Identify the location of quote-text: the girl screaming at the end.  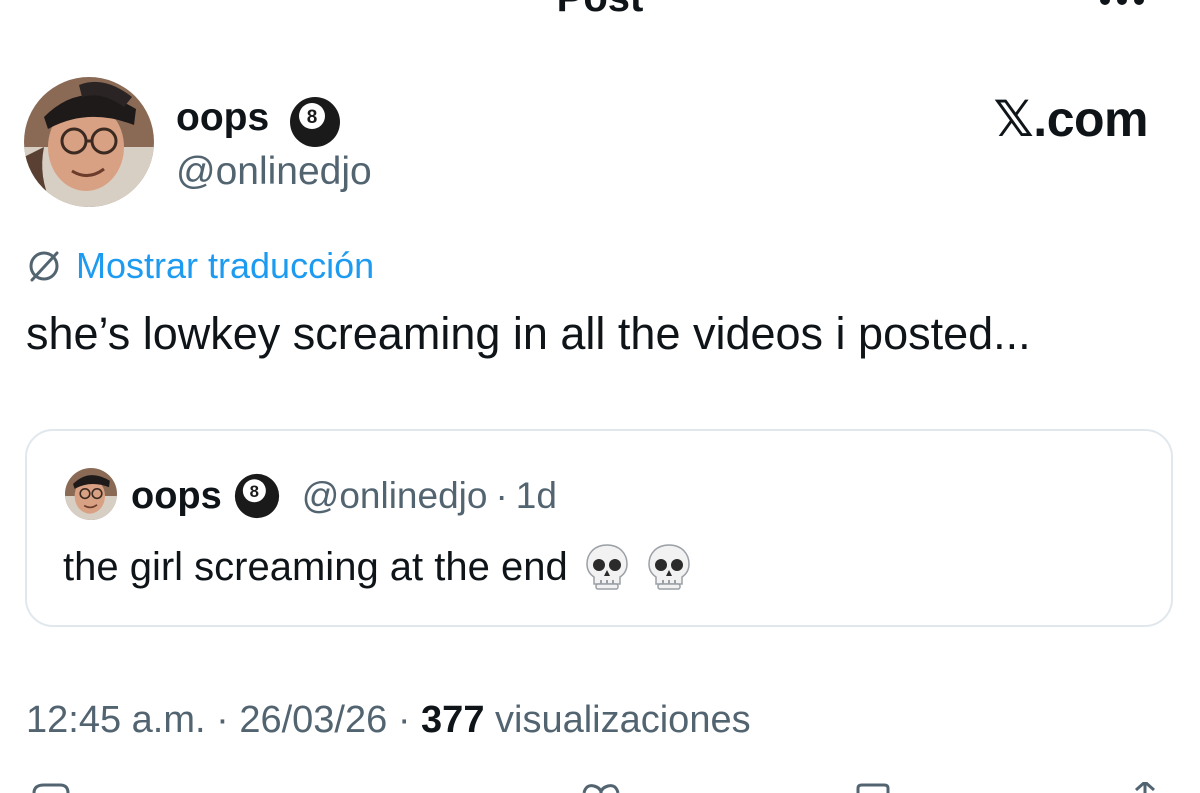
(315, 567).